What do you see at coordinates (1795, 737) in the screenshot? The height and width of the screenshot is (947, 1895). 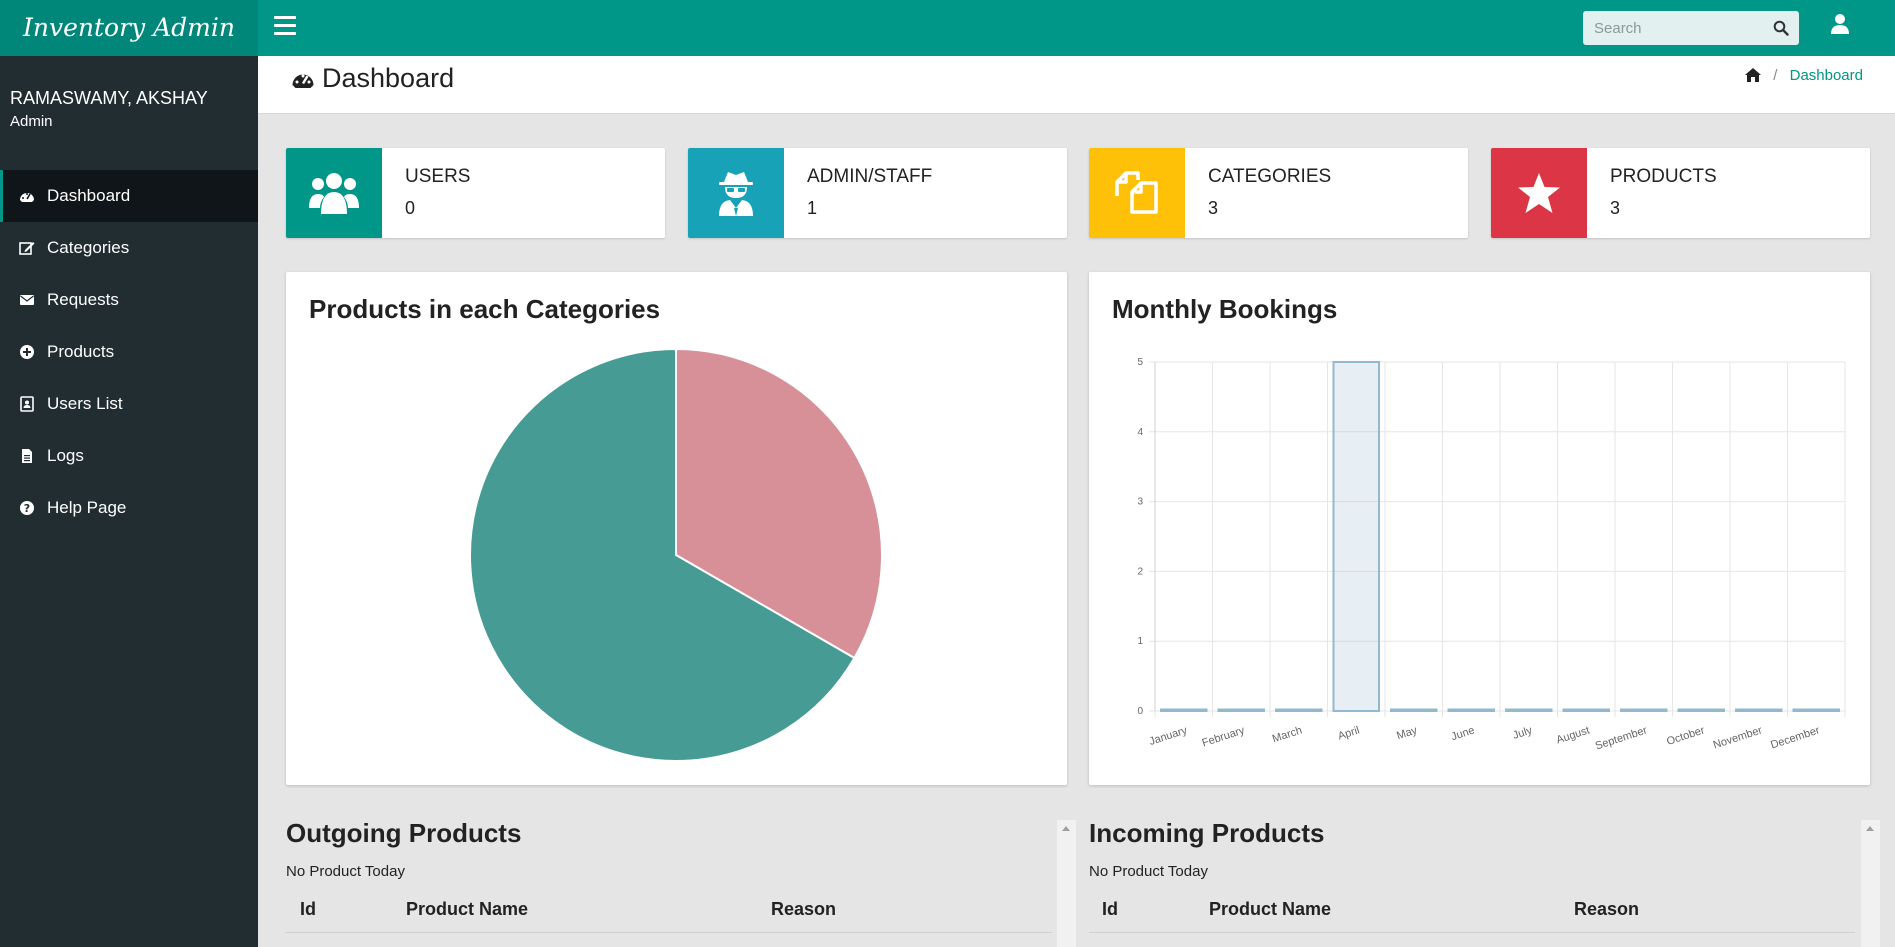 I see `x-tick-label: December` at bounding box center [1795, 737].